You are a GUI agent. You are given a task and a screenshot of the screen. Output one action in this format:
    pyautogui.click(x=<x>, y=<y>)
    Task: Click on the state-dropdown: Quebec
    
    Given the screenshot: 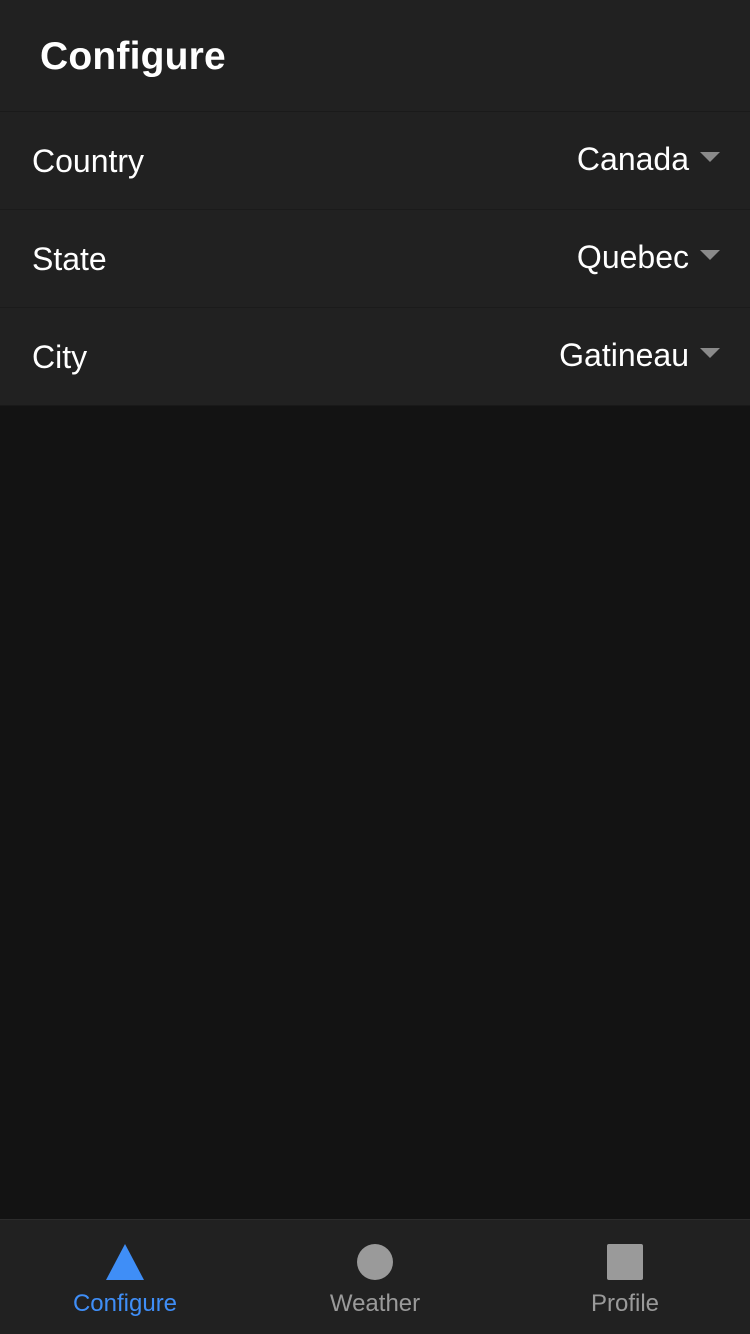 What is the action you would take?
    pyautogui.click(x=648, y=257)
    